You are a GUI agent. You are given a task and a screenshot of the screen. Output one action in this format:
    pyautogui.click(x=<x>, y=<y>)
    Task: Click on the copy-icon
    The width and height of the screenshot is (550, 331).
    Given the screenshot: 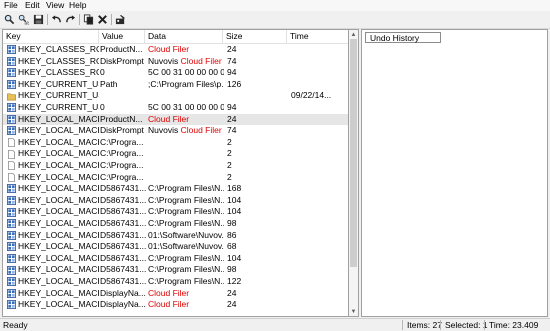 What is the action you would take?
    pyautogui.click(x=88, y=19)
    